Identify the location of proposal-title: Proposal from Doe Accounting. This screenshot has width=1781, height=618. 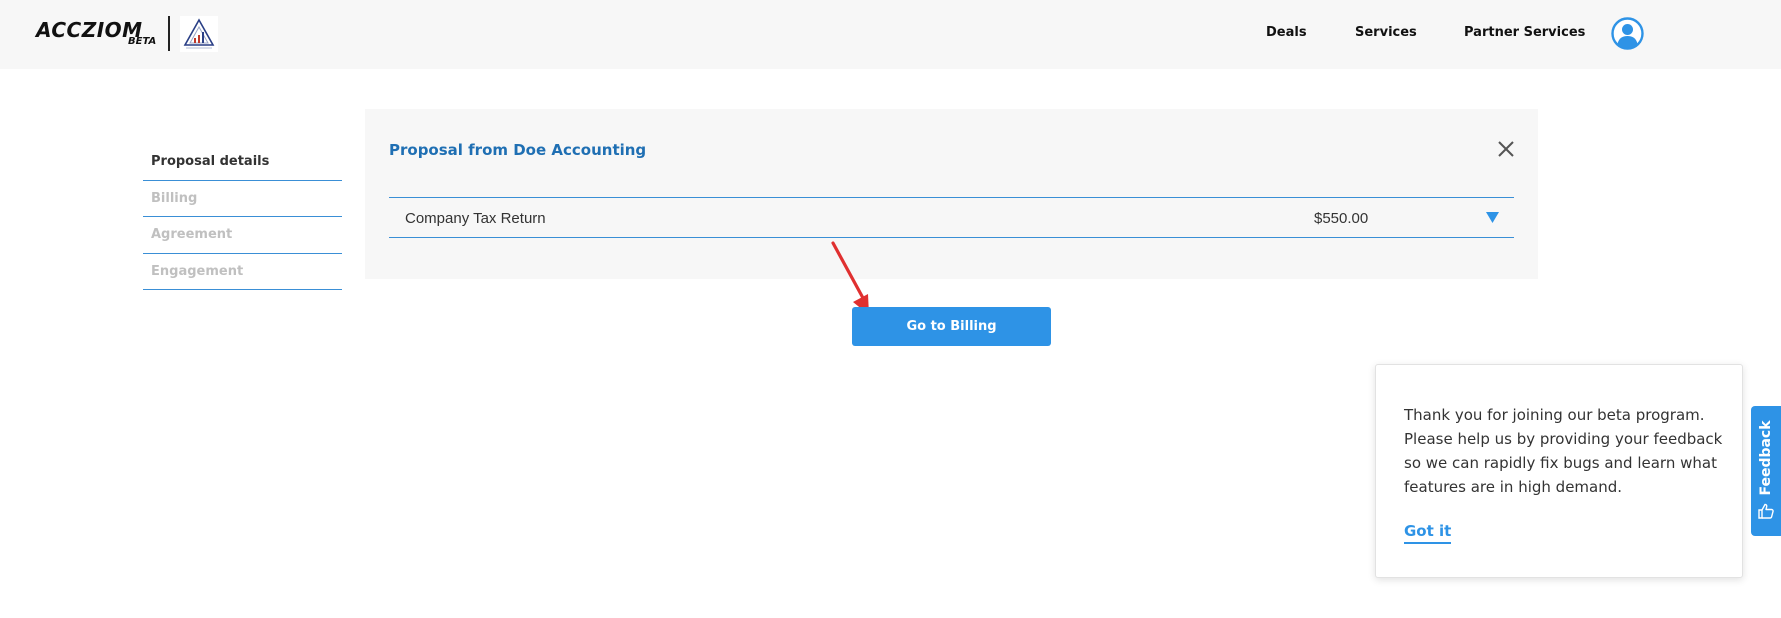
(518, 150).